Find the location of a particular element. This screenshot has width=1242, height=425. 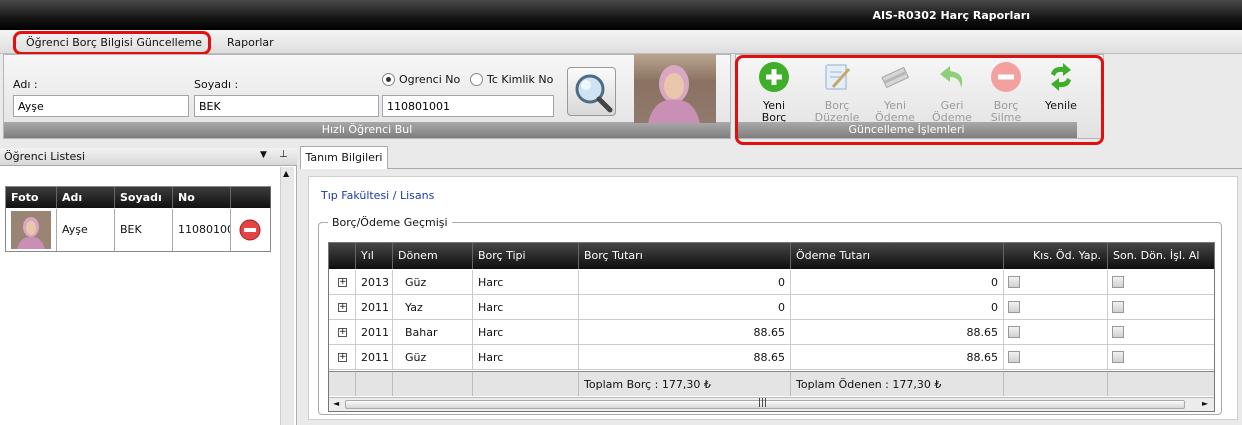

remove-student-icon is located at coordinates (250, 230).